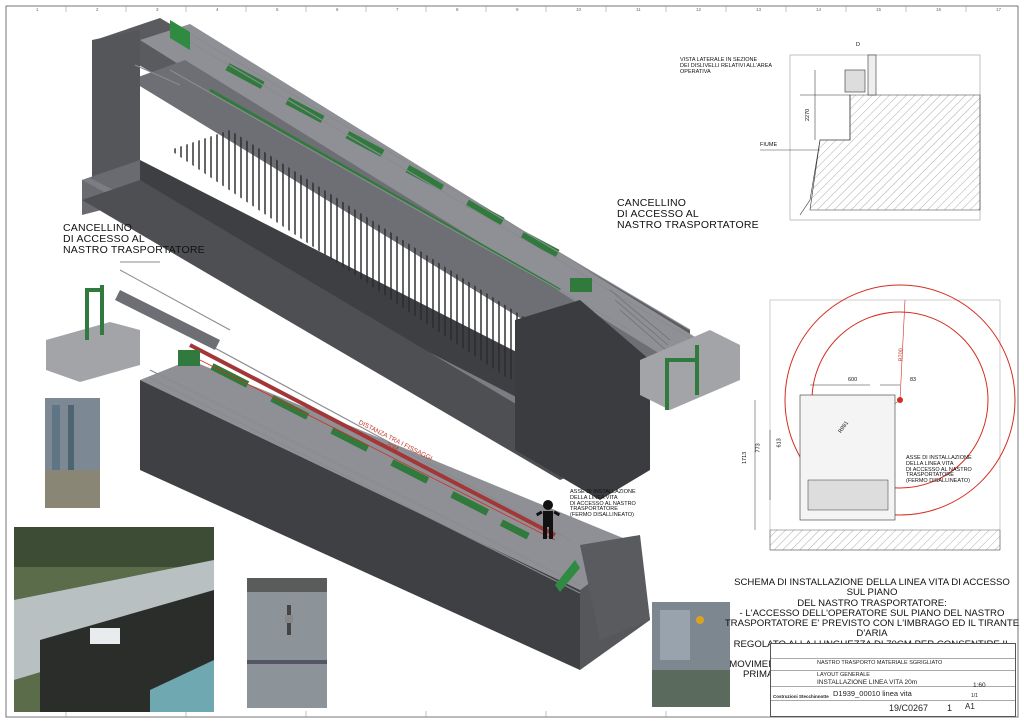  Describe the element at coordinates (157, 9) in the screenshot. I see `border-number: 3` at that location.